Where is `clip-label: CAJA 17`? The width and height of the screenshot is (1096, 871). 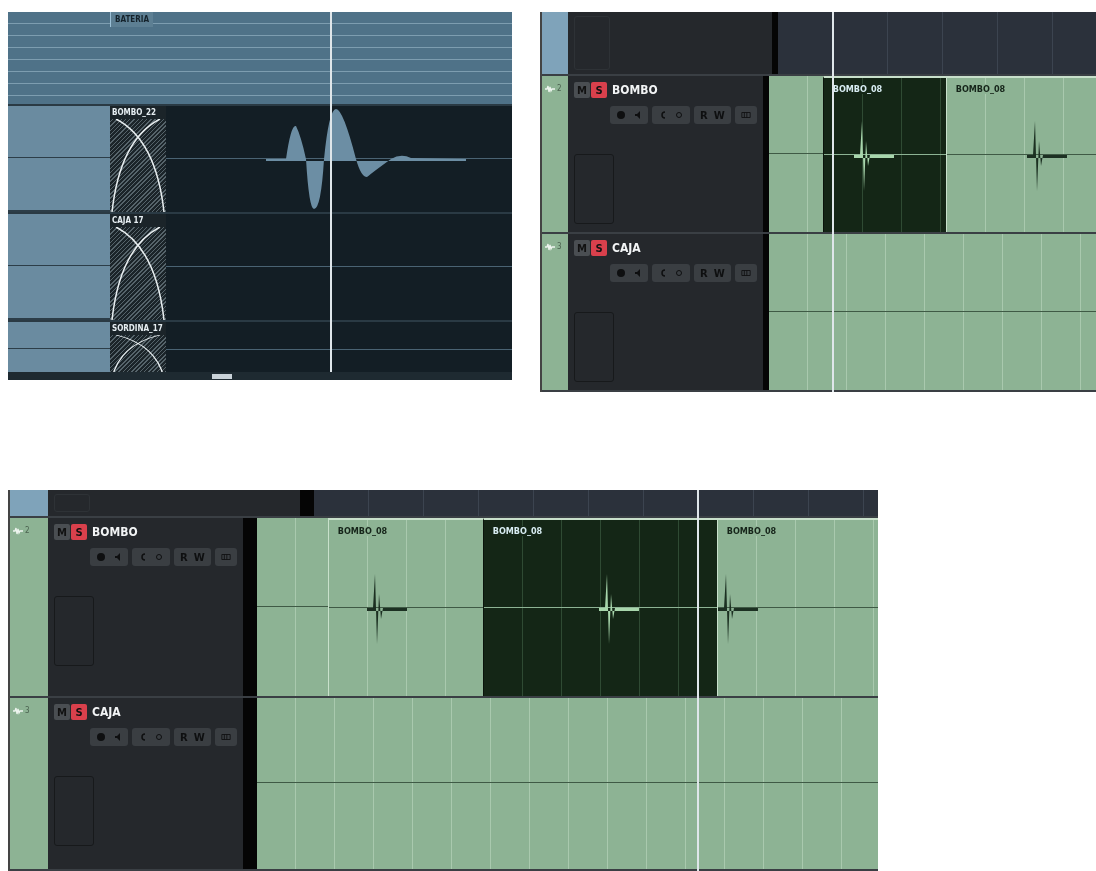
clip-label: CAJA 17 is located at coordinates (138, 220).